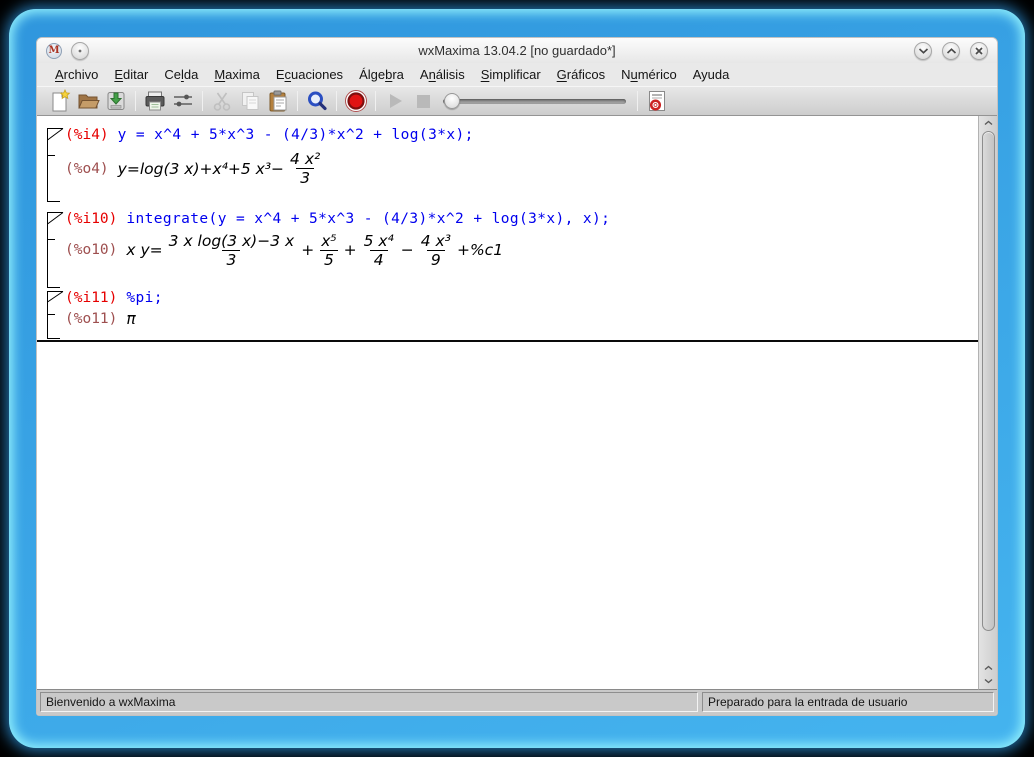 Image resolution: width=1034 pixels, height=757 pixels. I want to click on cell-i11: (%i11) %pi; (%o11) π, so click(512, 315).